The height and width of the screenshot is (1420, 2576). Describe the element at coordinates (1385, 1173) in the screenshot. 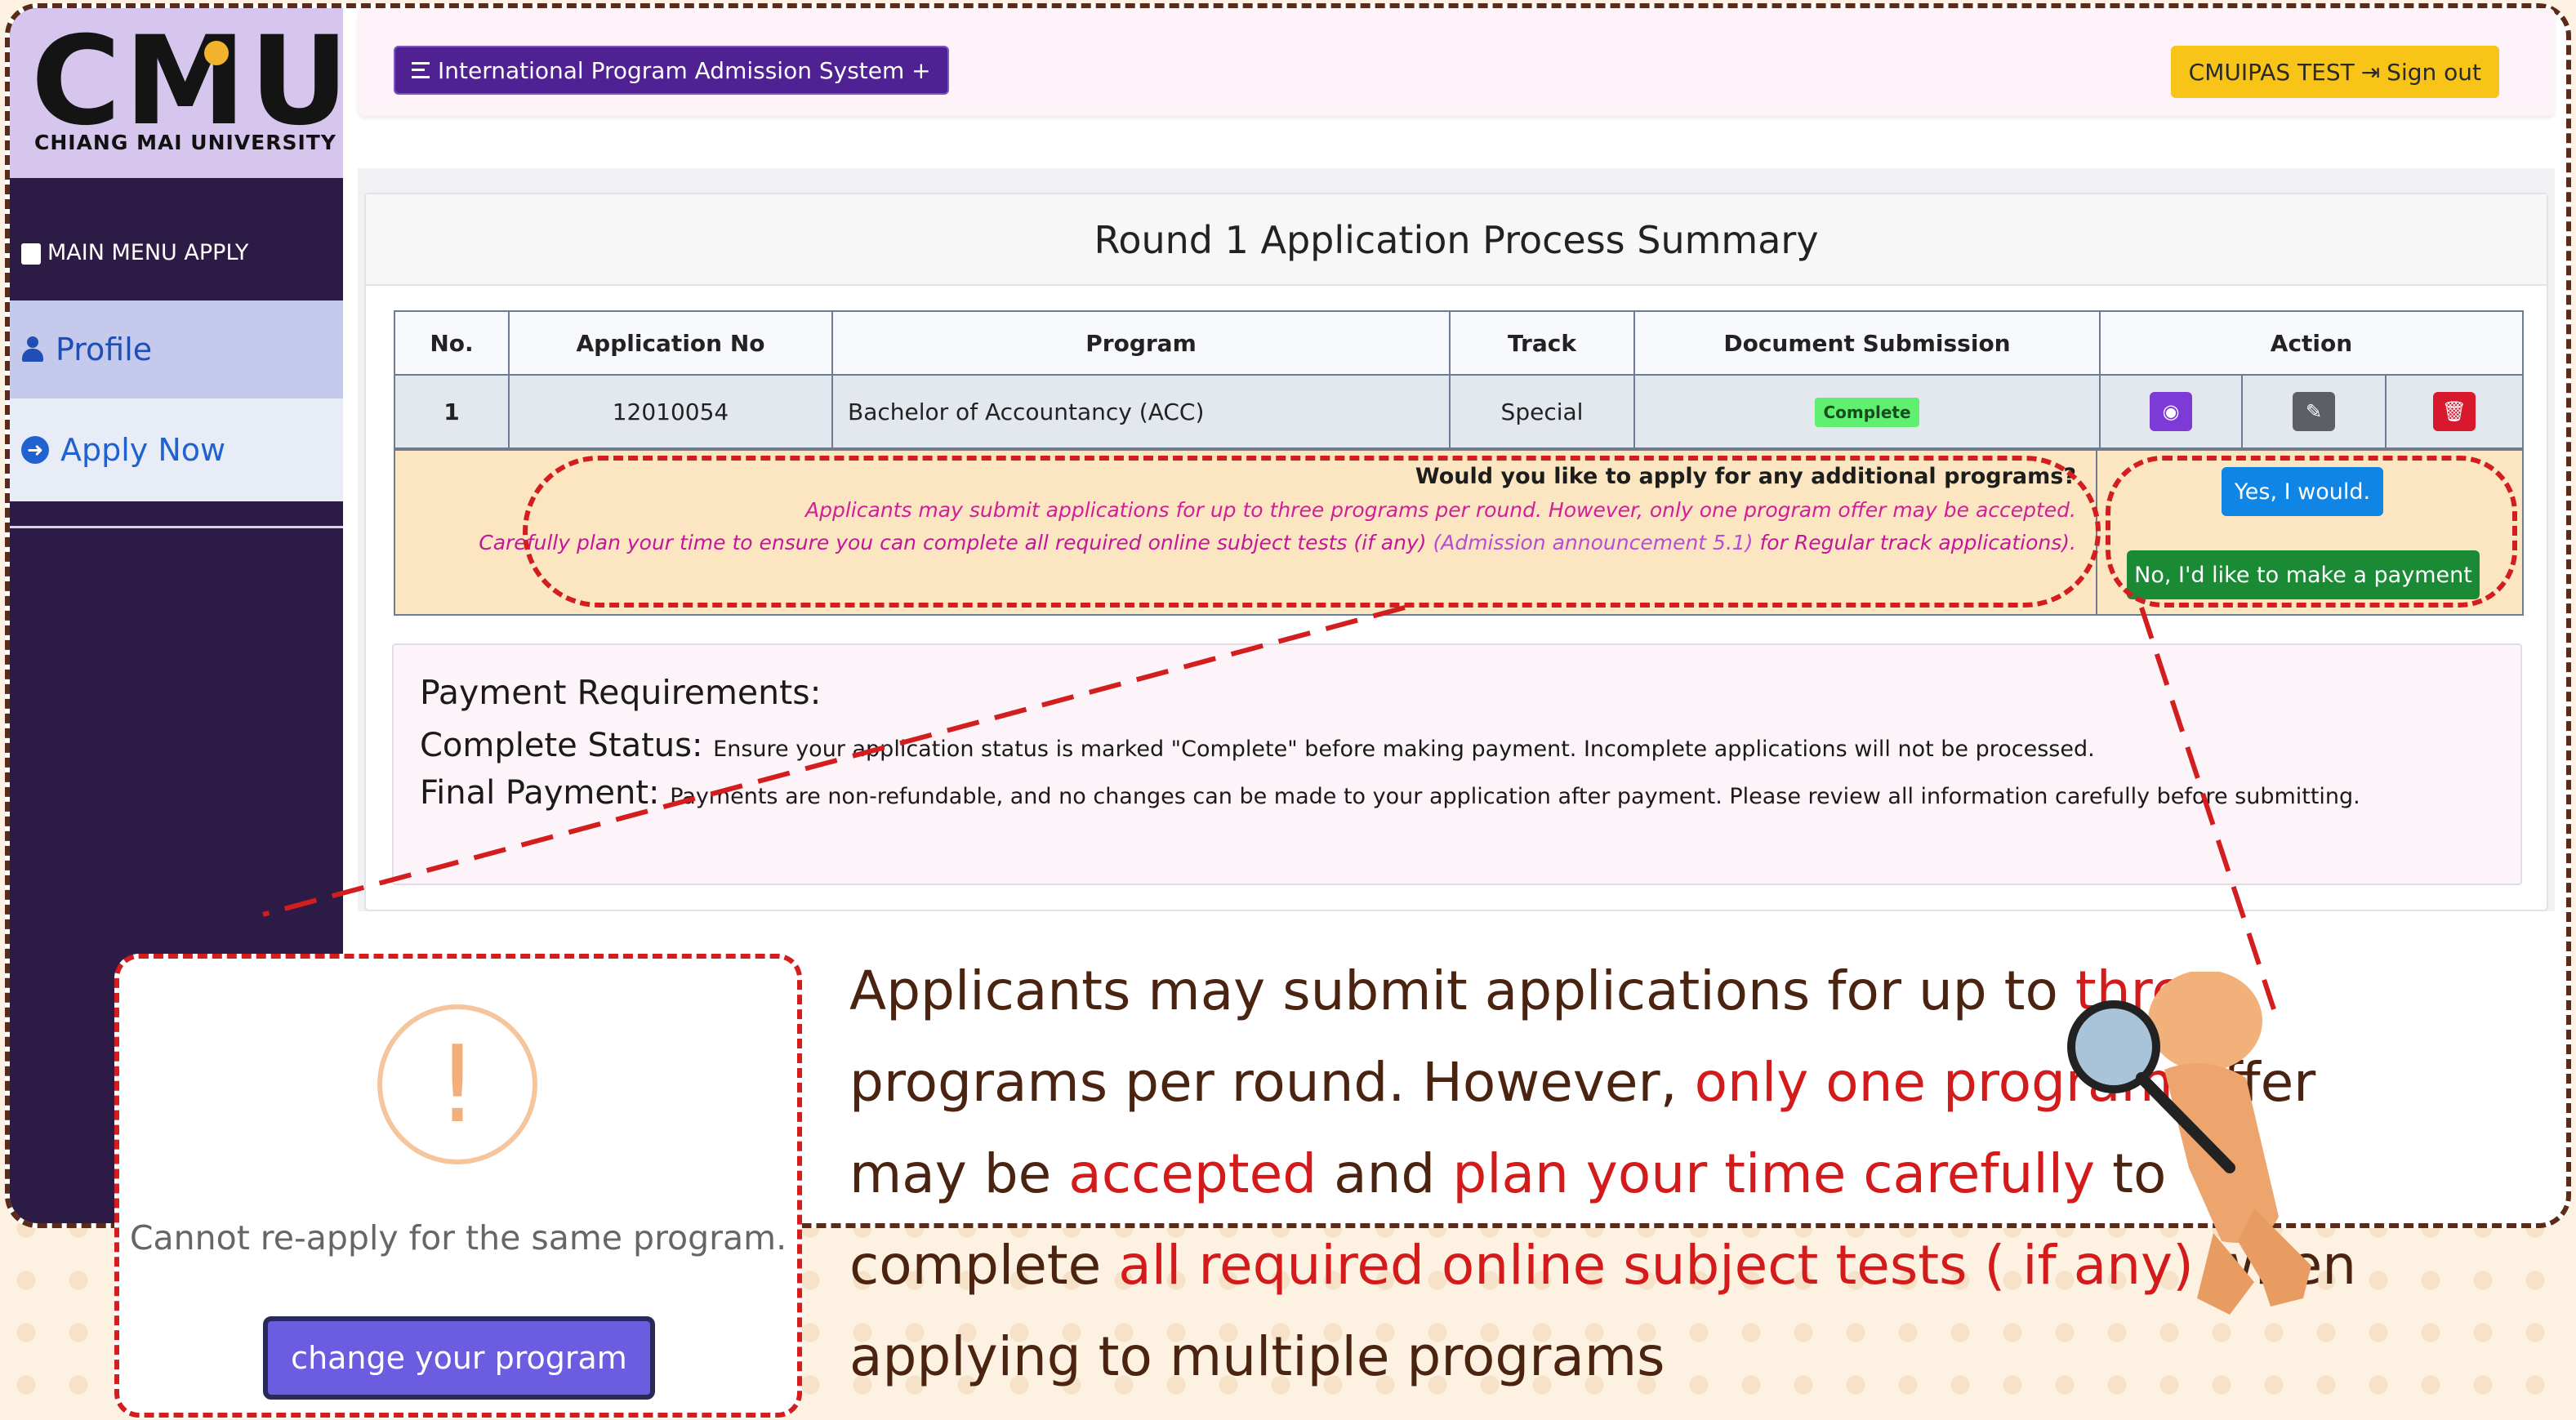

I see `caption-text: and` at that location.